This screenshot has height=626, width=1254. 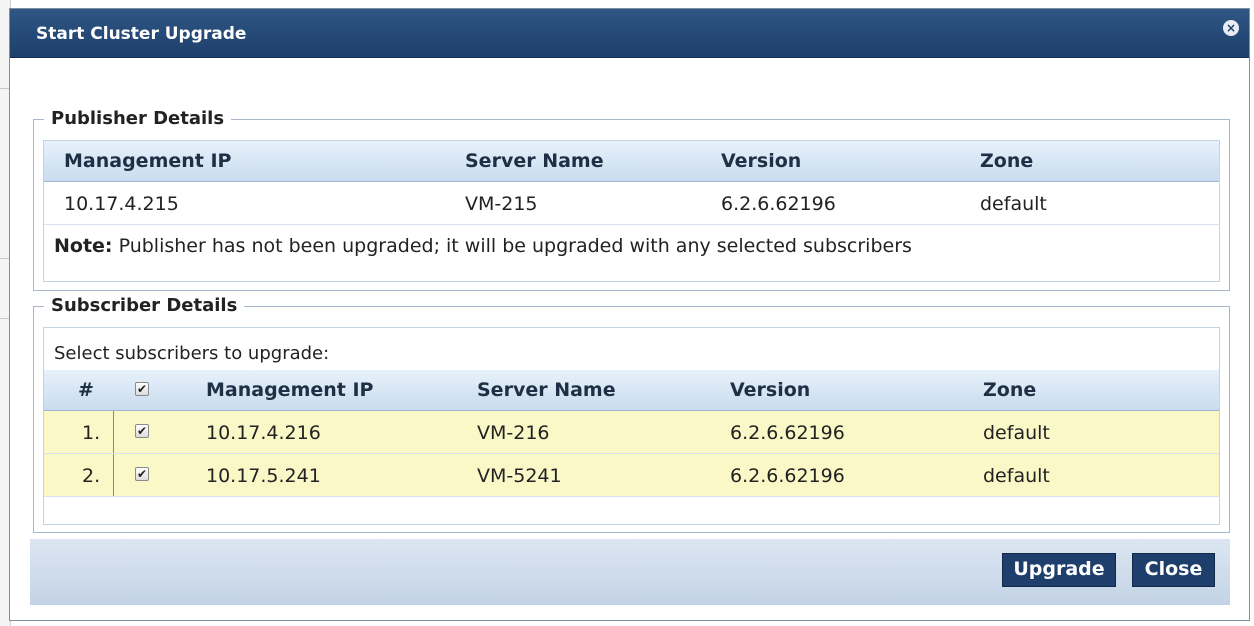 I want to click on select-all-checkbox: ✔, so click(x=142, y=389).